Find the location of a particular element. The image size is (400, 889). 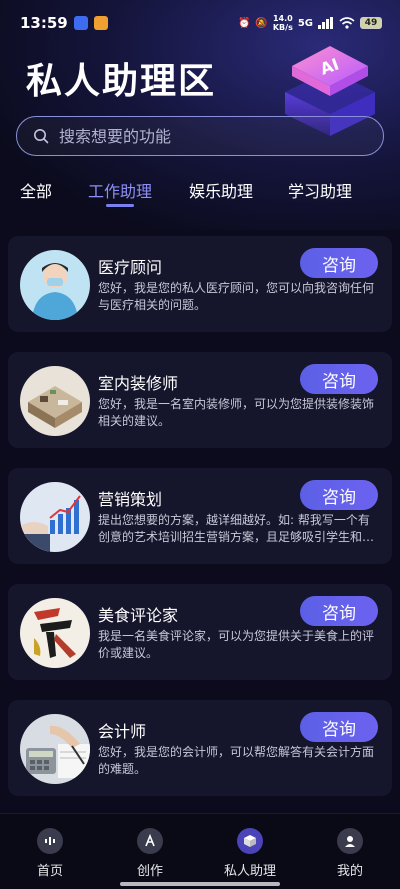

search-box is located at coordinates (200, 136).